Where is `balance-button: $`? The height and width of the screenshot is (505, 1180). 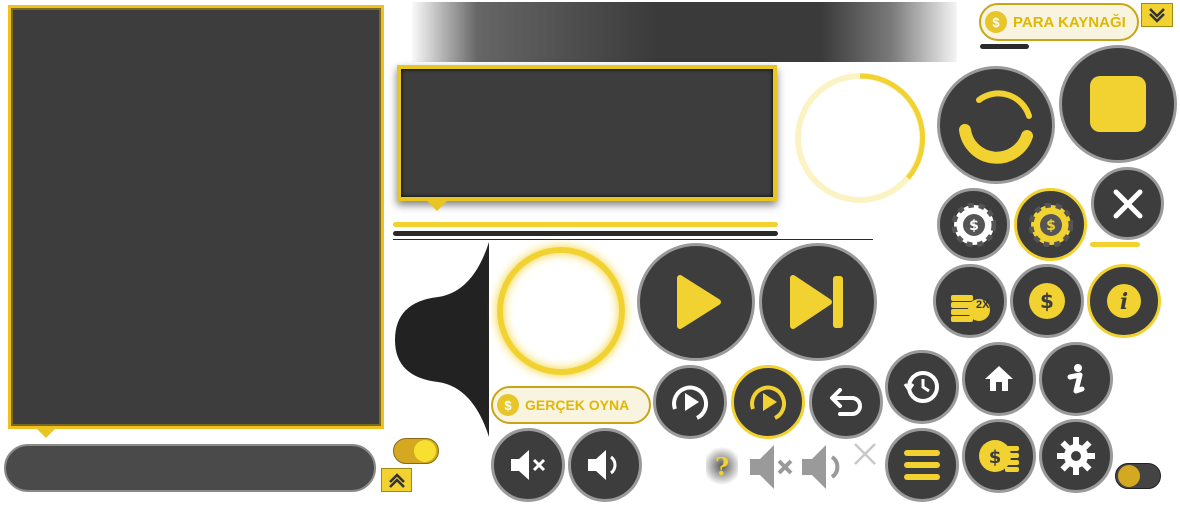
balance-button: $ is located at coordinates (999, 456).